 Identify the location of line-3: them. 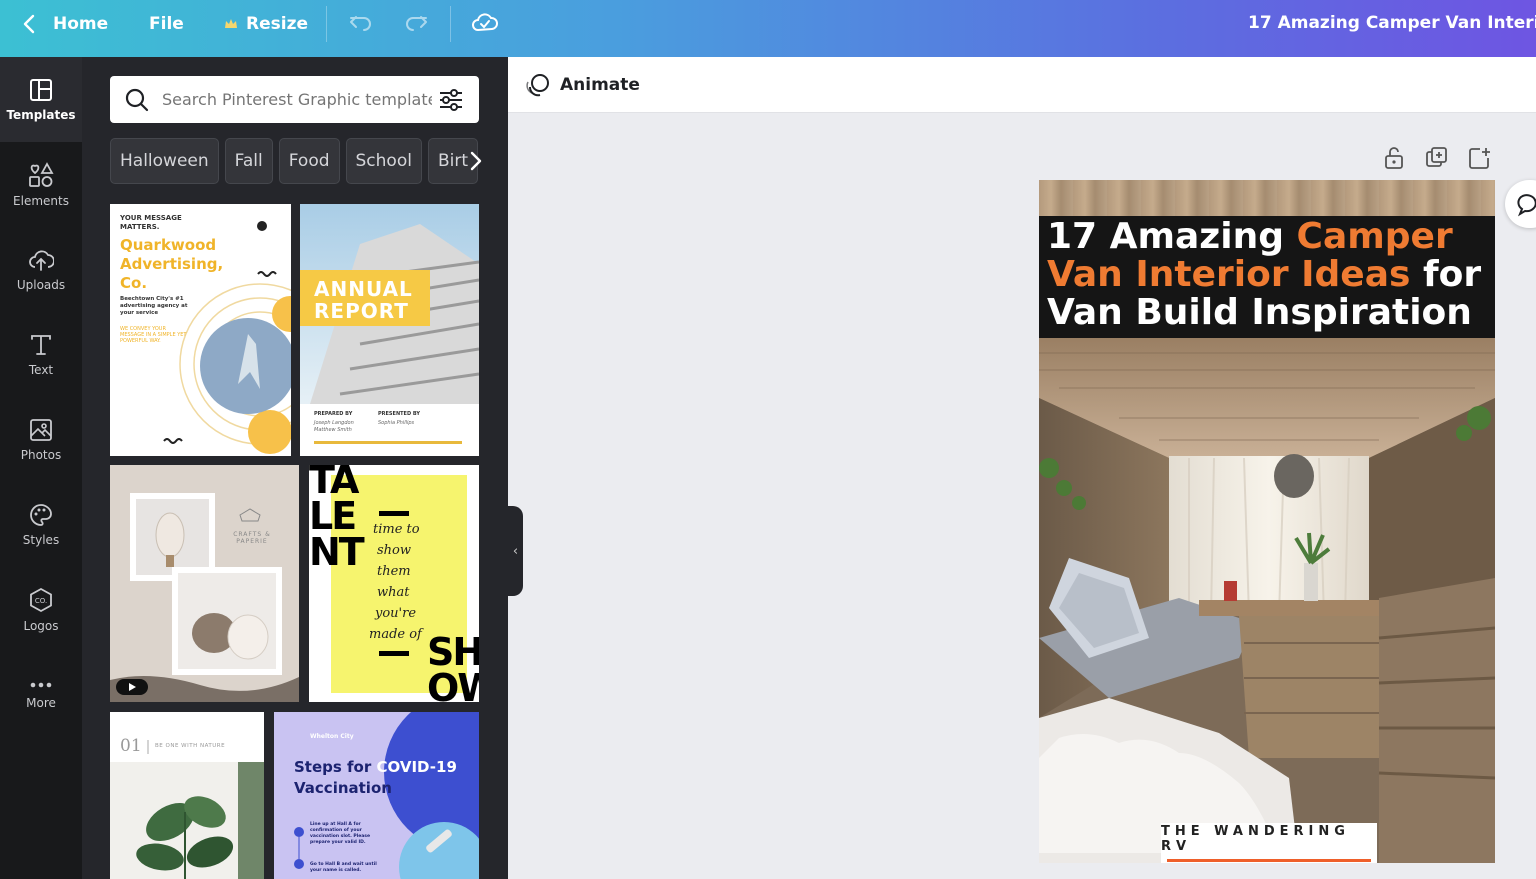
(394, 571).